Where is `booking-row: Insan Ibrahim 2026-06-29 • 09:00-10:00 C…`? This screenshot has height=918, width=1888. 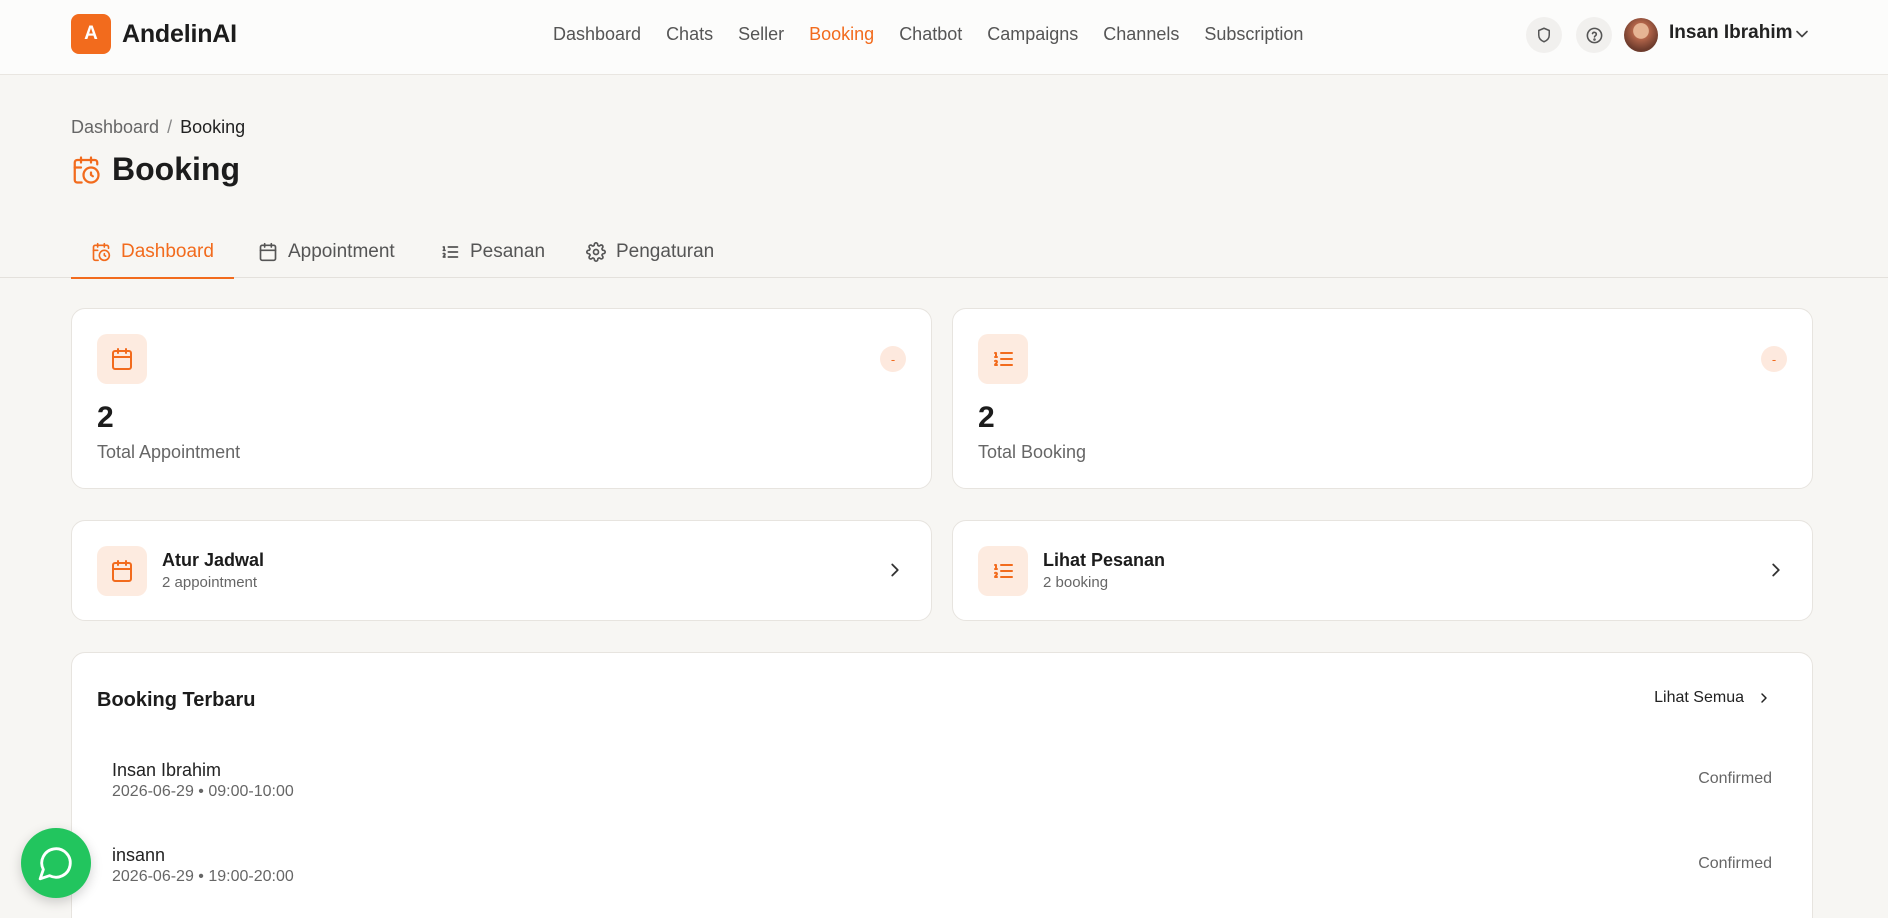 booking-row: Insan Ibrahim 2026-06-29 • 09:00-10:00 C… is located at coordinates (942, 796).